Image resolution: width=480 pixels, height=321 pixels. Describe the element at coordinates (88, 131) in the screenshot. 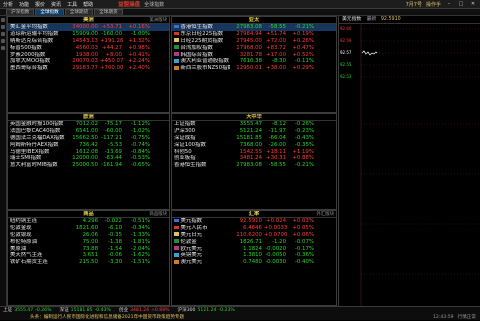

I see `index-row: 法国巴黎CAC40指数 6541.00 -60.00 -1.02%` at that location.